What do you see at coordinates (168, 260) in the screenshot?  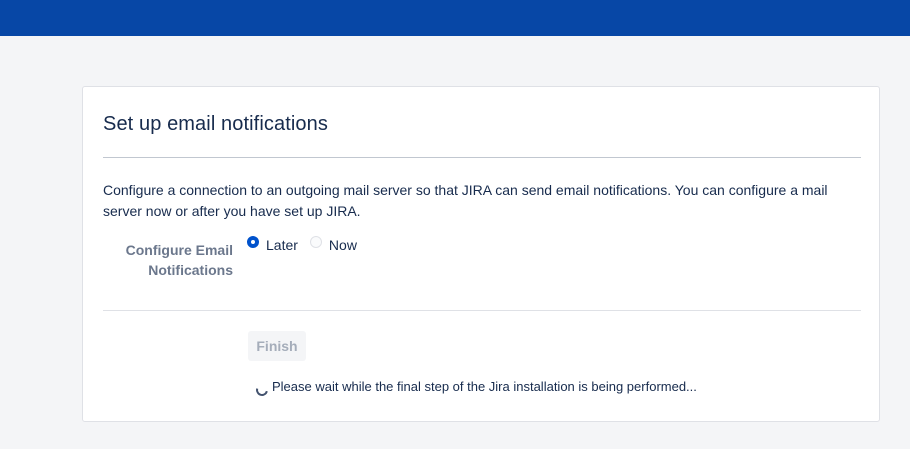 I see `email-notifications-label: Configure Email Notifications` at bounding box center [168, 260].